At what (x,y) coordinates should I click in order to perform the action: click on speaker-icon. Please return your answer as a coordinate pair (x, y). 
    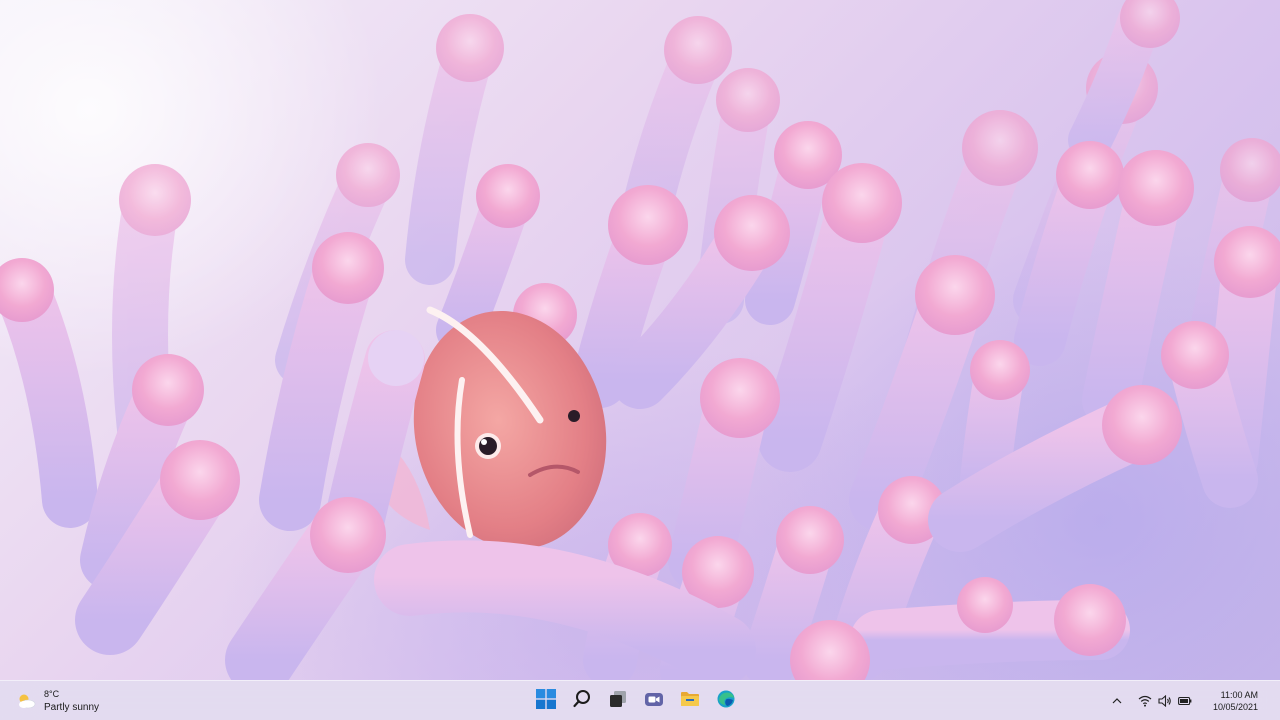
    Looking at the image, I should click on (1165, 701).